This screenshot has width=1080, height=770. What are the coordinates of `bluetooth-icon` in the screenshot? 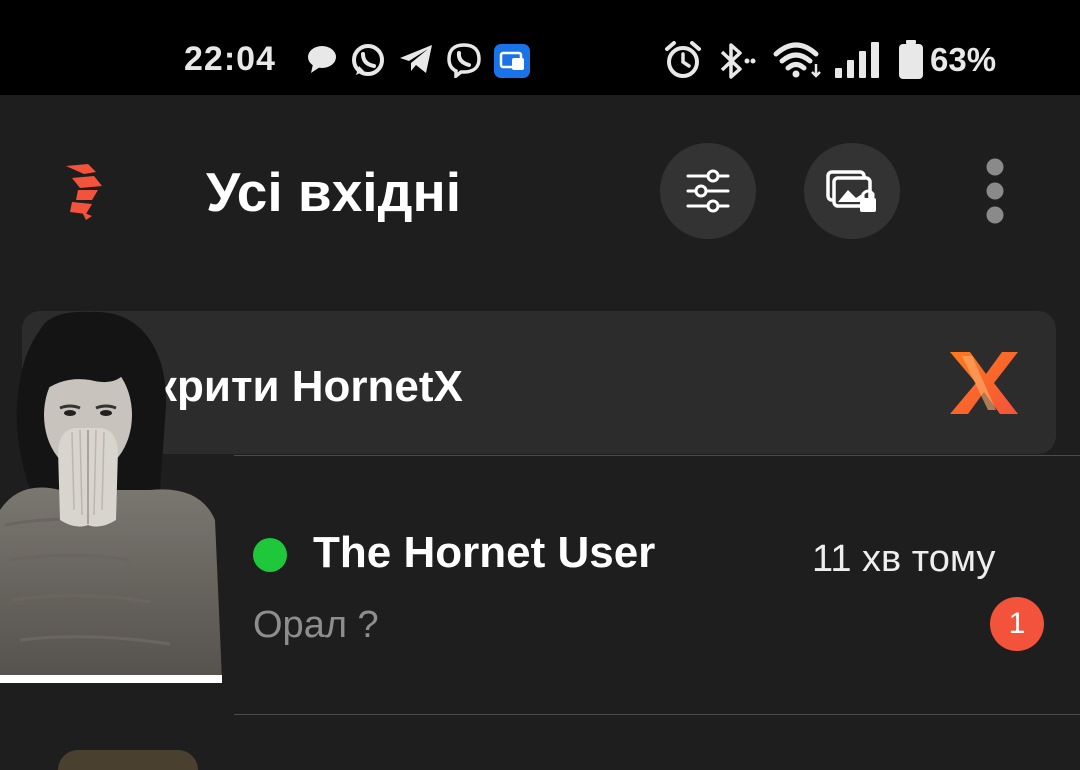 It's located at (738, 61).